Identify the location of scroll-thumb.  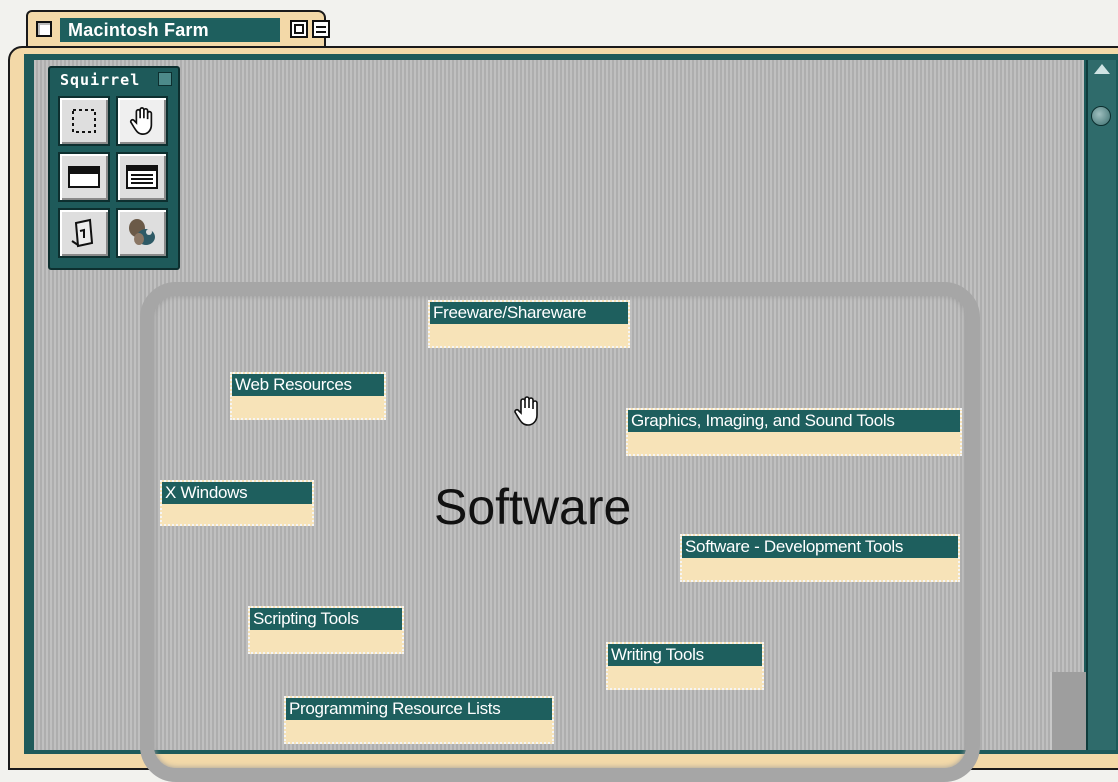
(1101, 116).